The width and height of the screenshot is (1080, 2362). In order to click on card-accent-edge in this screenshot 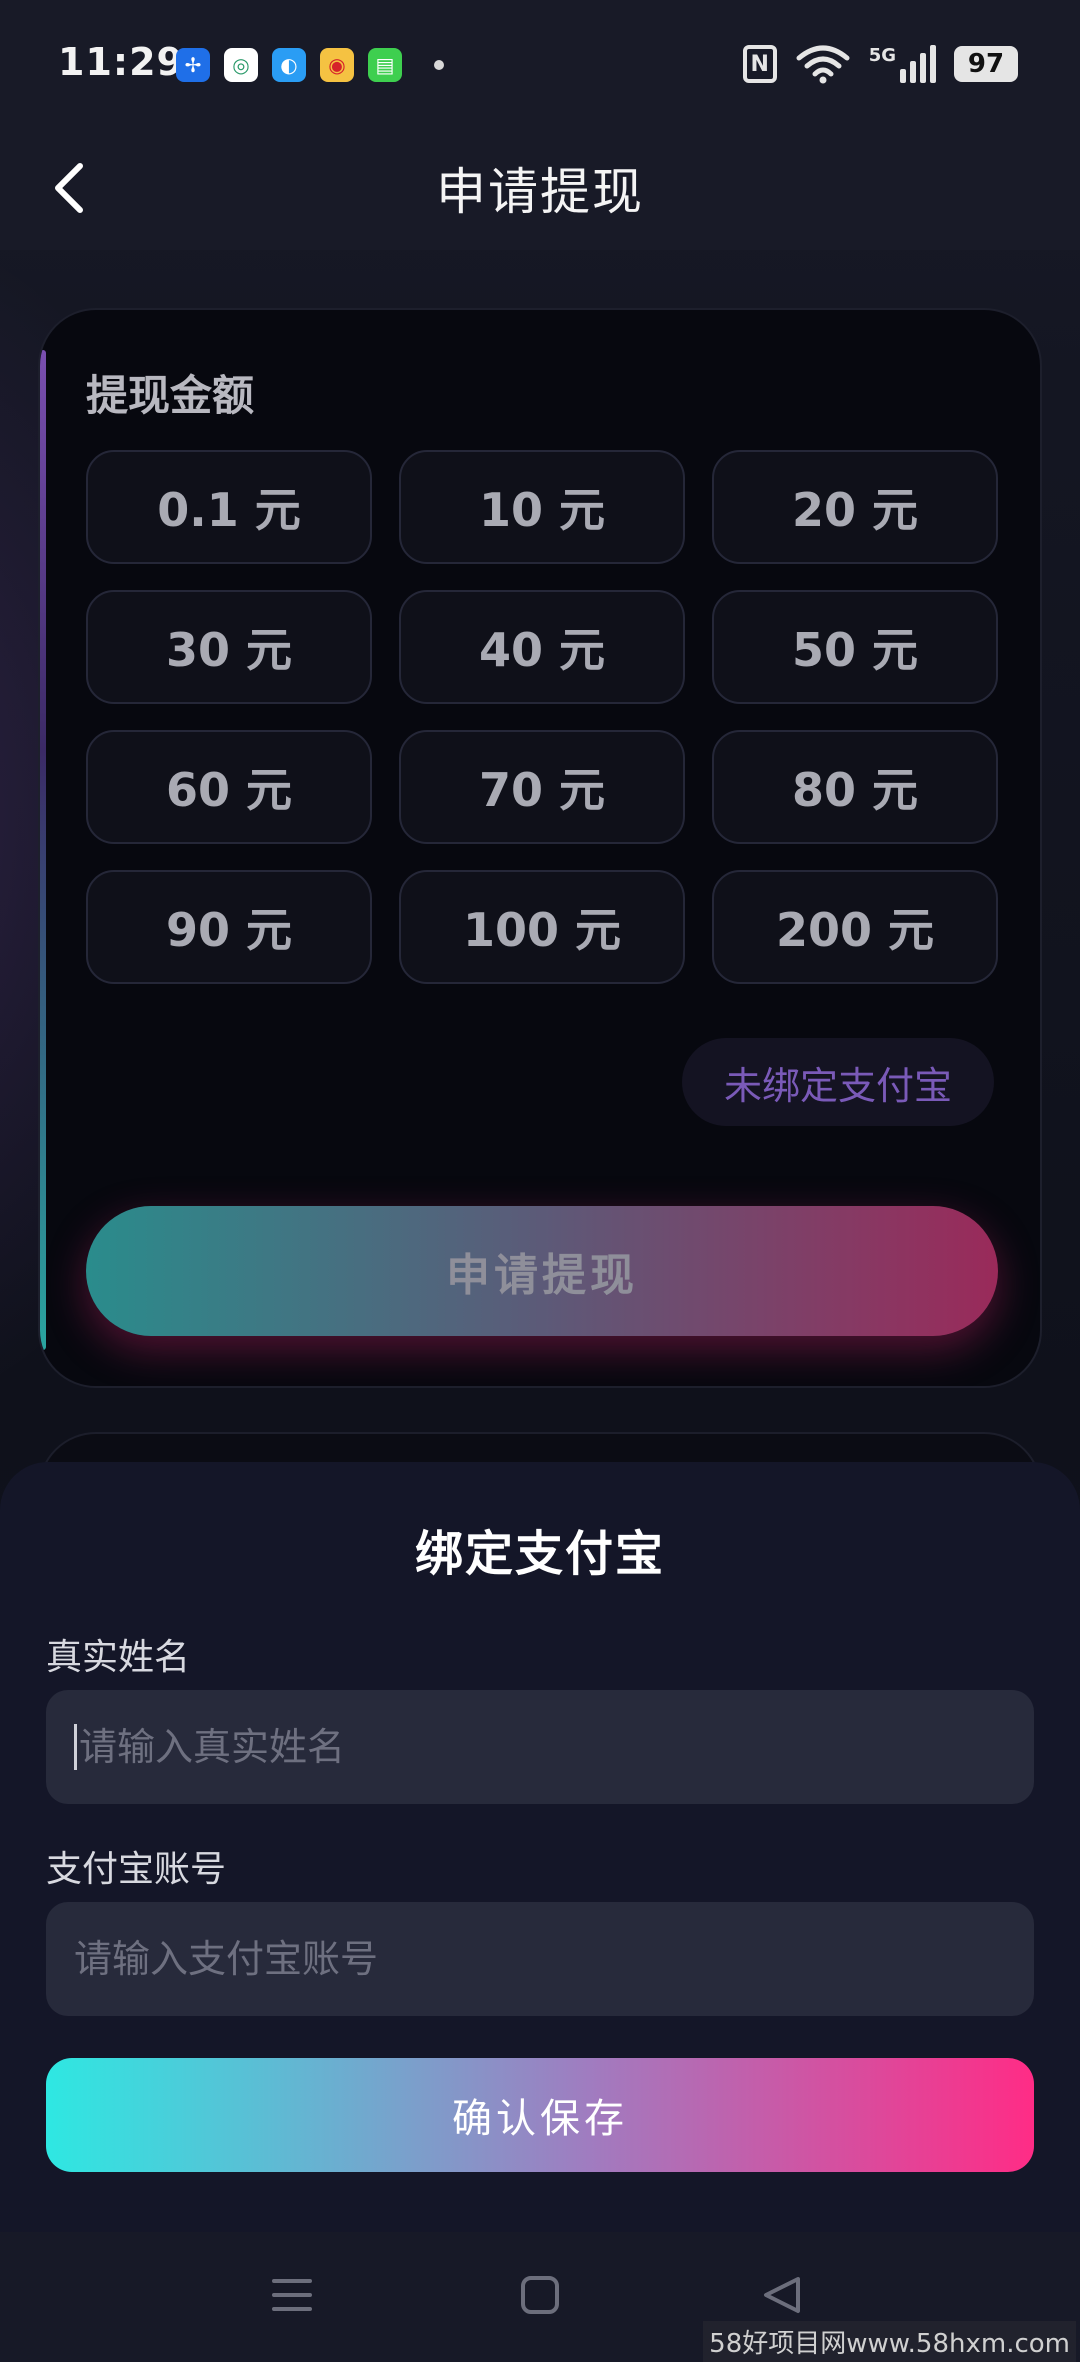, I will do `click(43, 850)`.